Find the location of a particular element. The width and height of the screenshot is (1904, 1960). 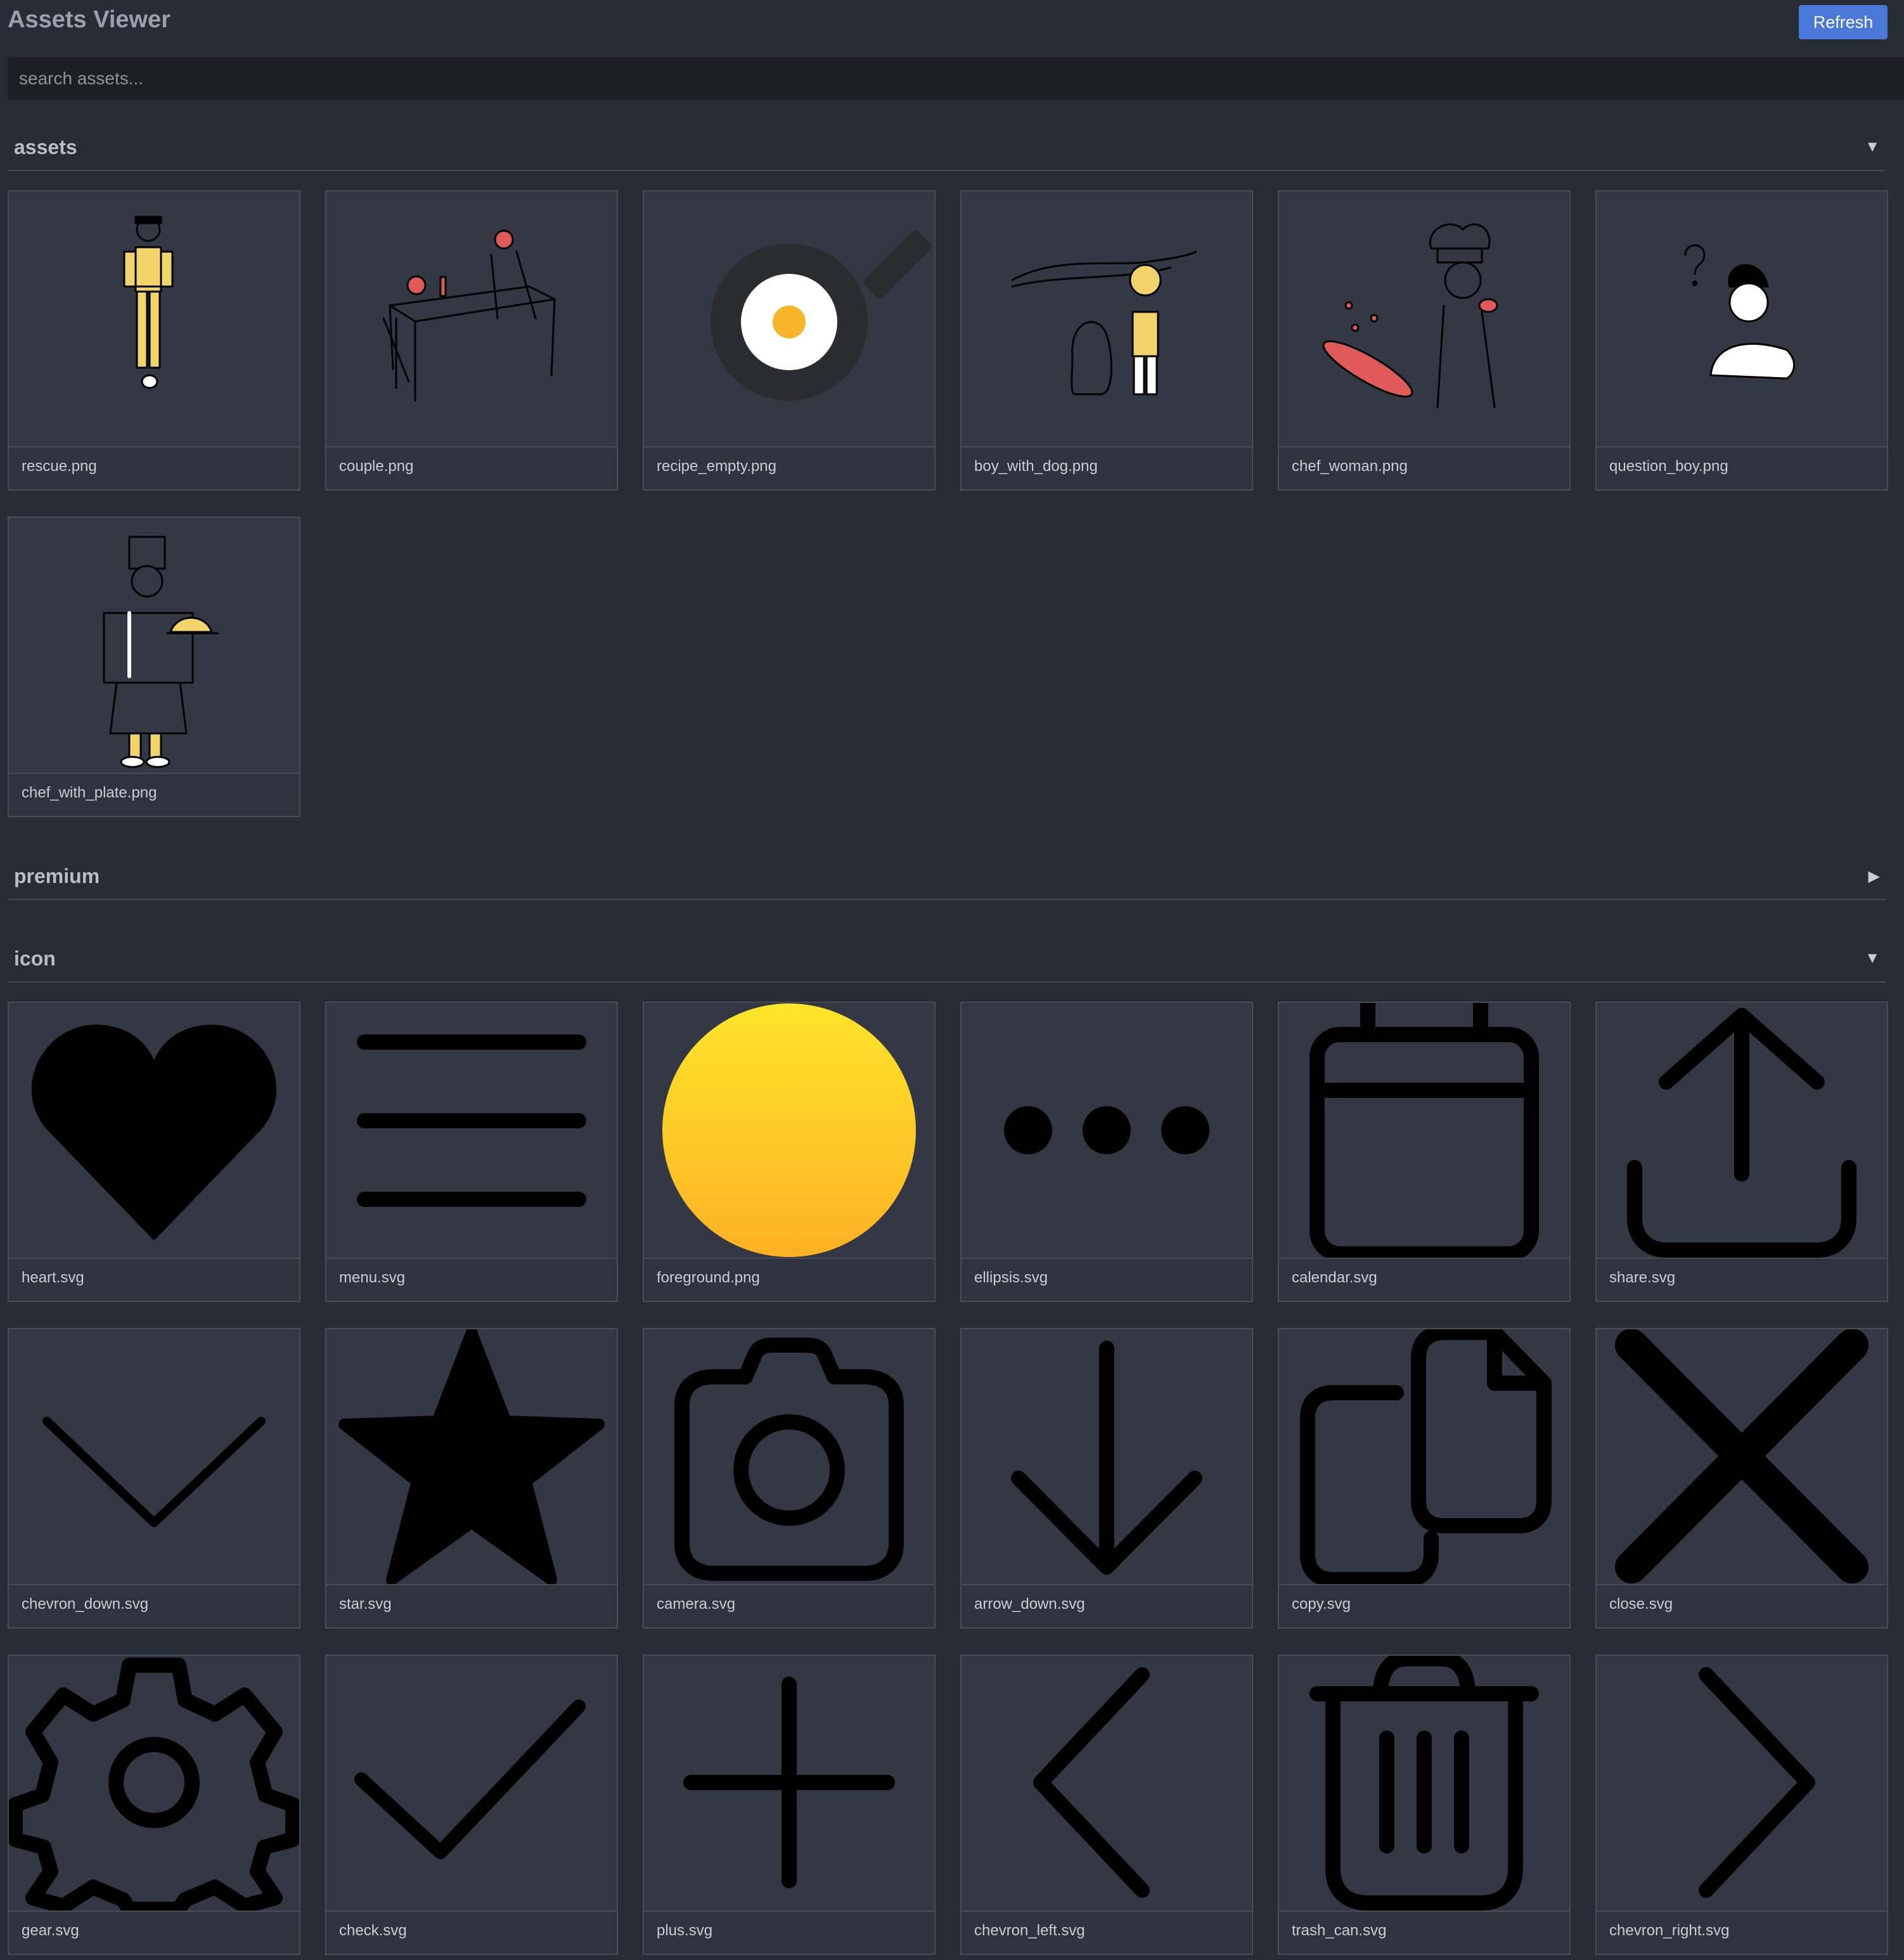

question-boy-illustration is located at coordinates (1742, 318).